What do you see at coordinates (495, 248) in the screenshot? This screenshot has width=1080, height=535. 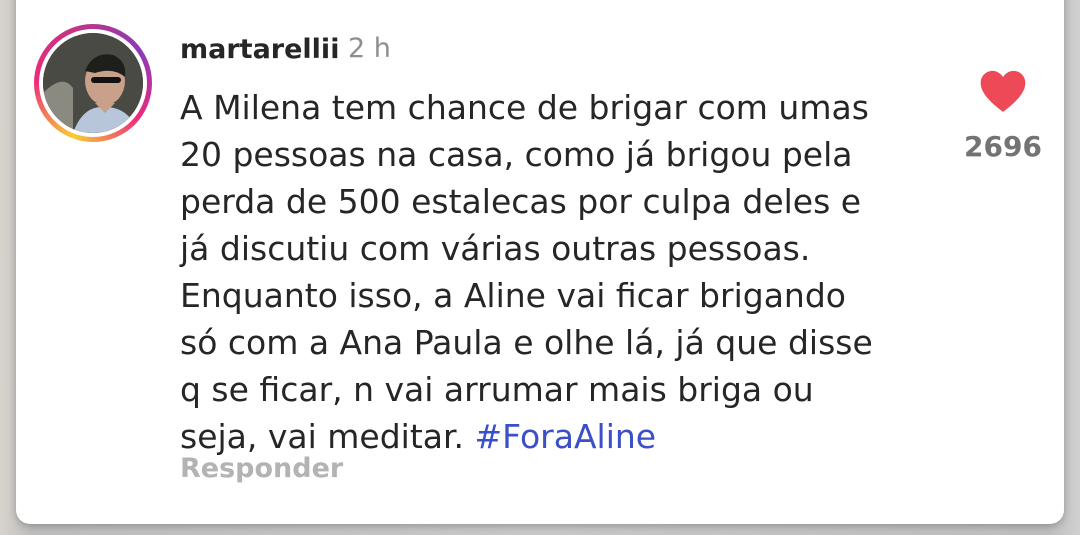 I see `comment-line: já discutiu com várias outras pessoas.` at bounding box center [495, 248].